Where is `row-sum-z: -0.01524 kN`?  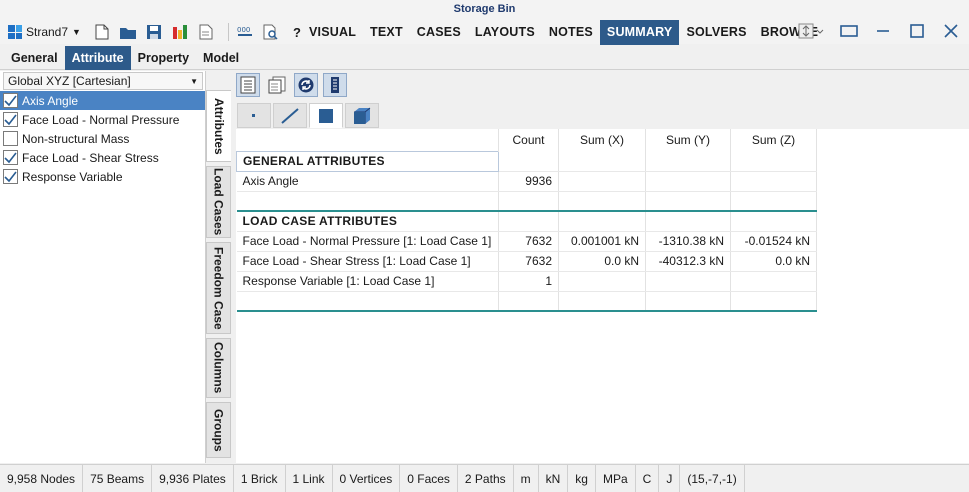 row-sum-z: -0.01524 kN is located at coordinates (773, 241).